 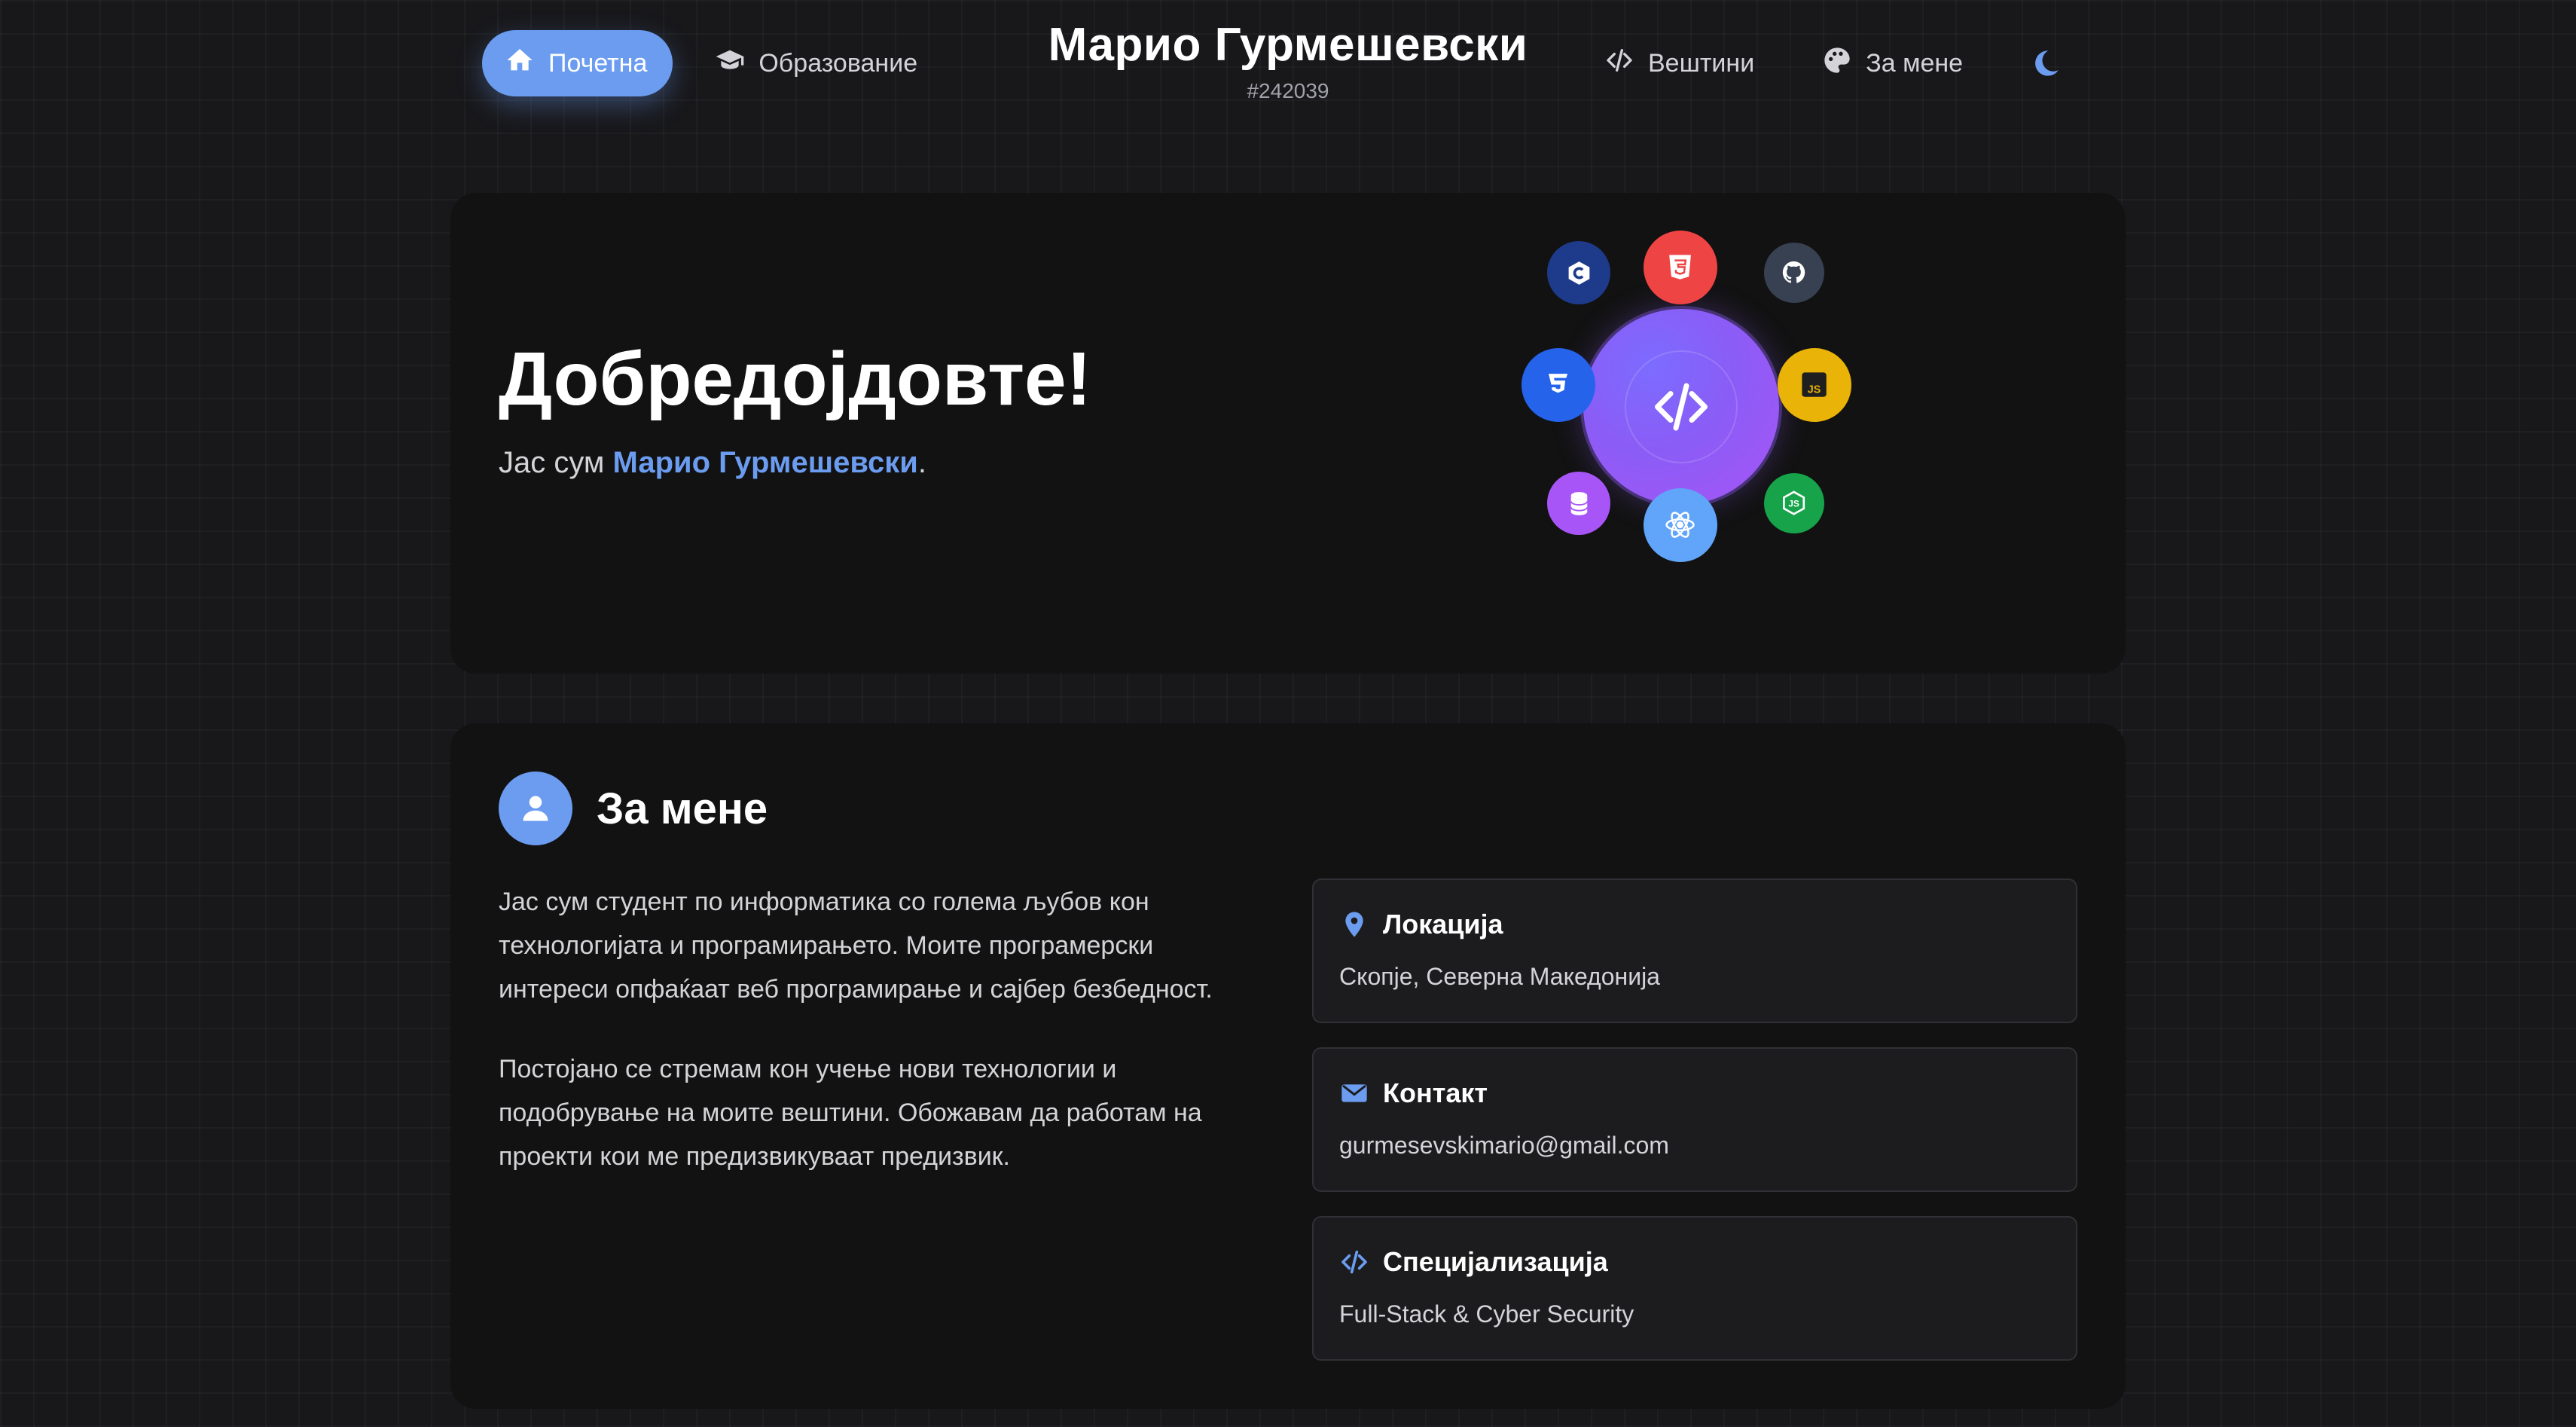 I want to click on hero-intro: Јас сум Марио Гурмешевски., so click(x=713, y=463).